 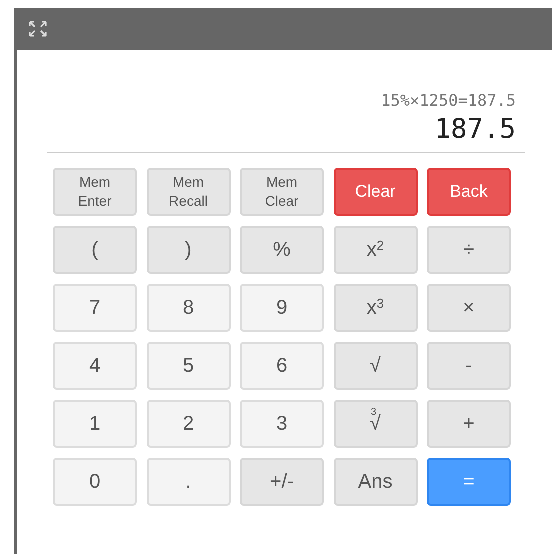 What do you see at coordinates (282, 308) in the screenshot?
I see `calculator-key: 9` at bounding box center [282, 308].